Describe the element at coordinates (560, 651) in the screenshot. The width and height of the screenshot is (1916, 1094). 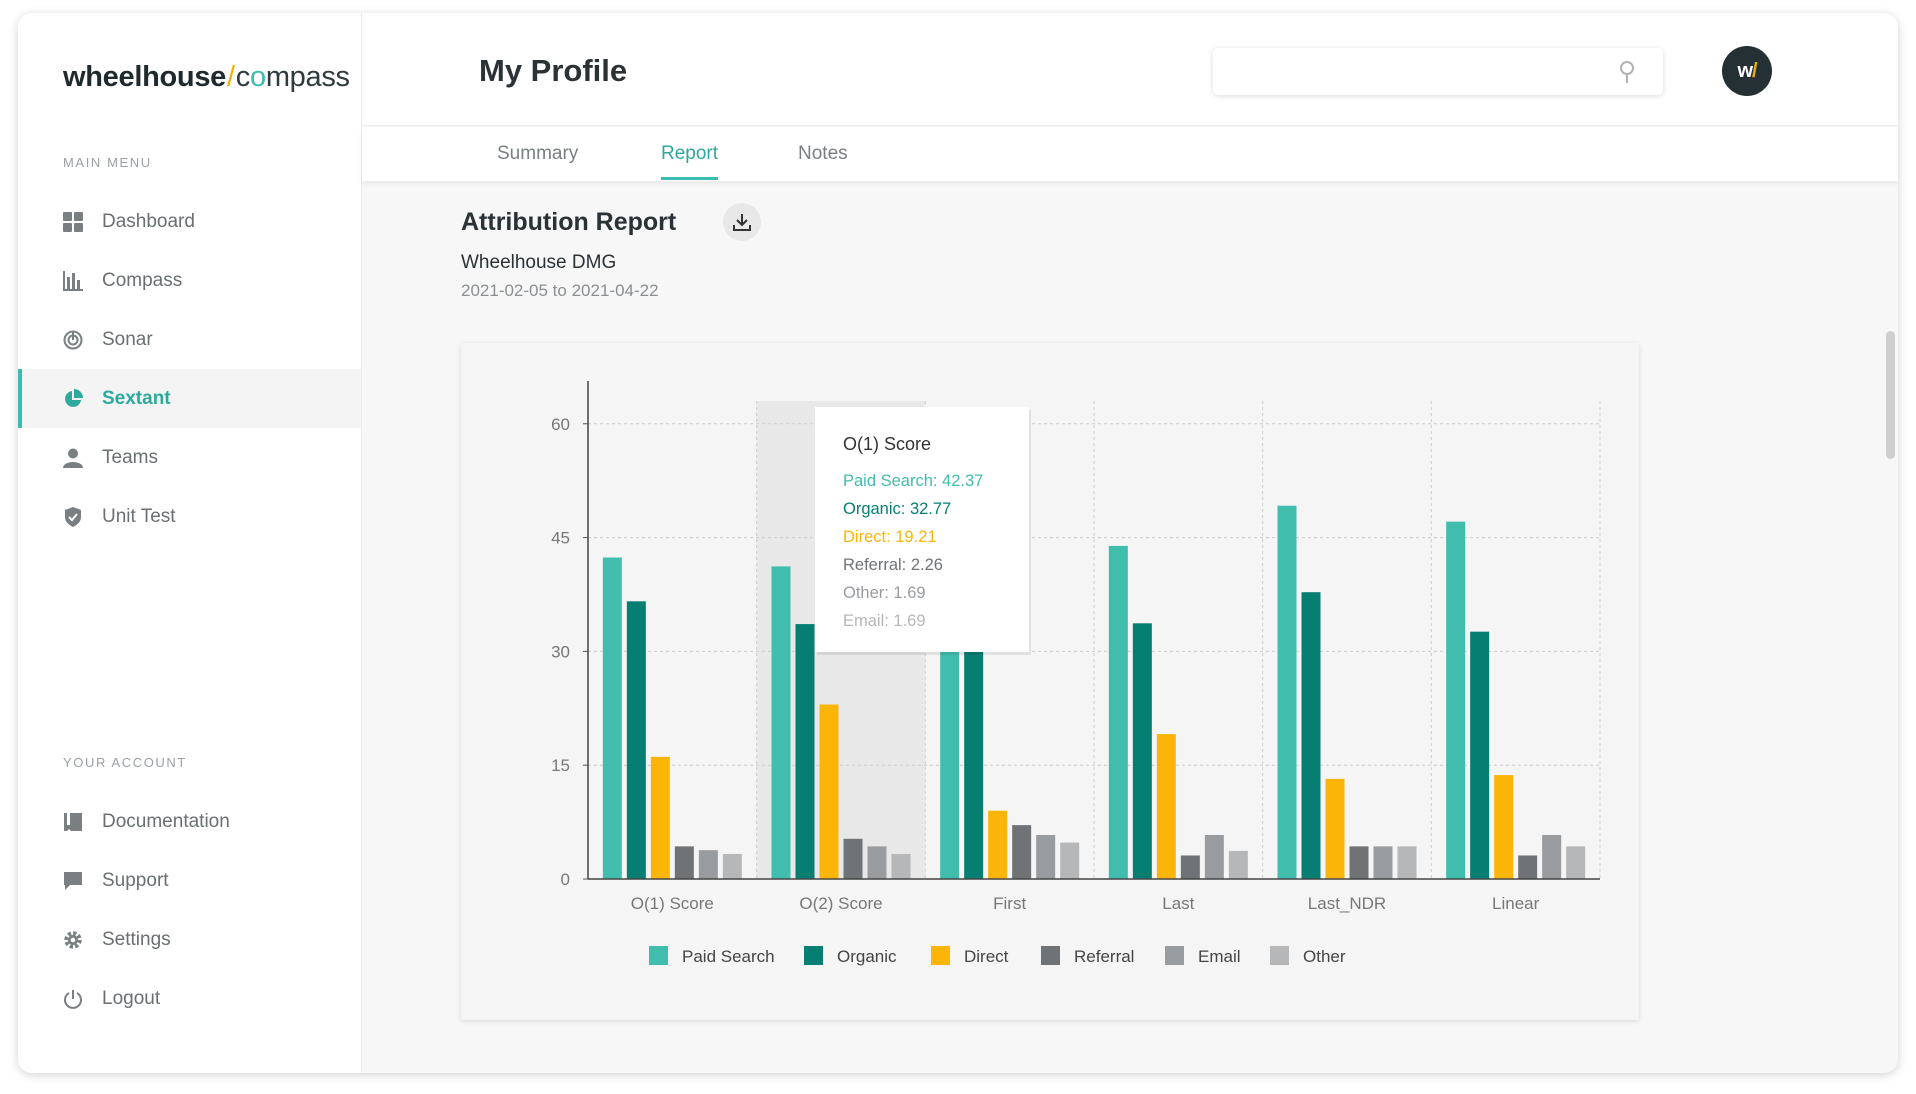
I see `y-tick-label: 30` at that location.